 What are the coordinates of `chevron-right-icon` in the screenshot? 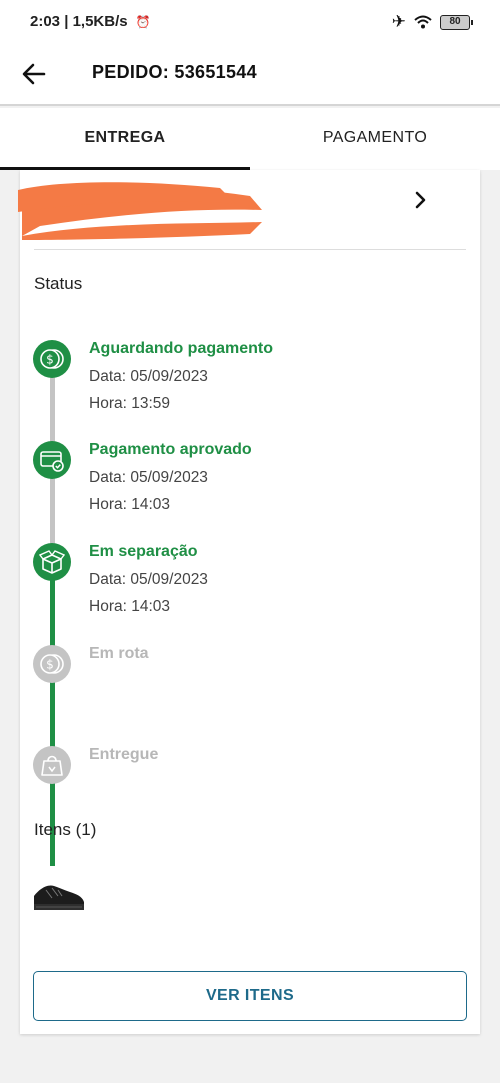 It's located at (420, 200).